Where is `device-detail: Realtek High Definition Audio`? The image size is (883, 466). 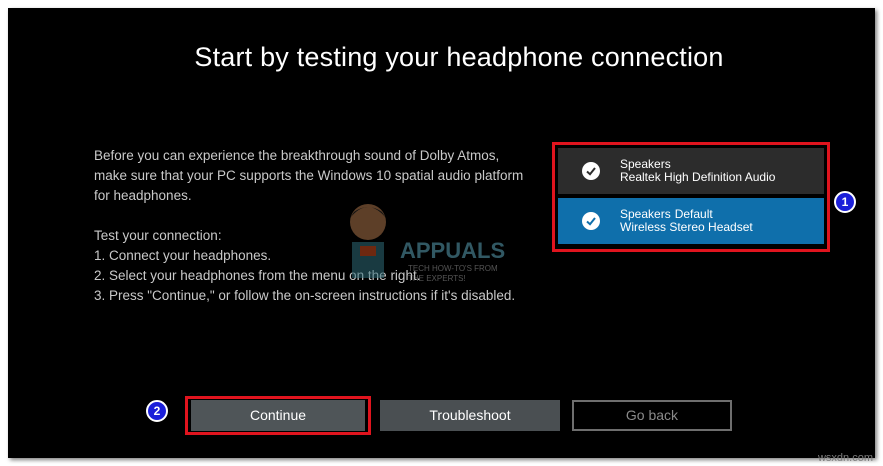
device-detail: Realtek High Definition Audio is located at coordinates (698, 177).